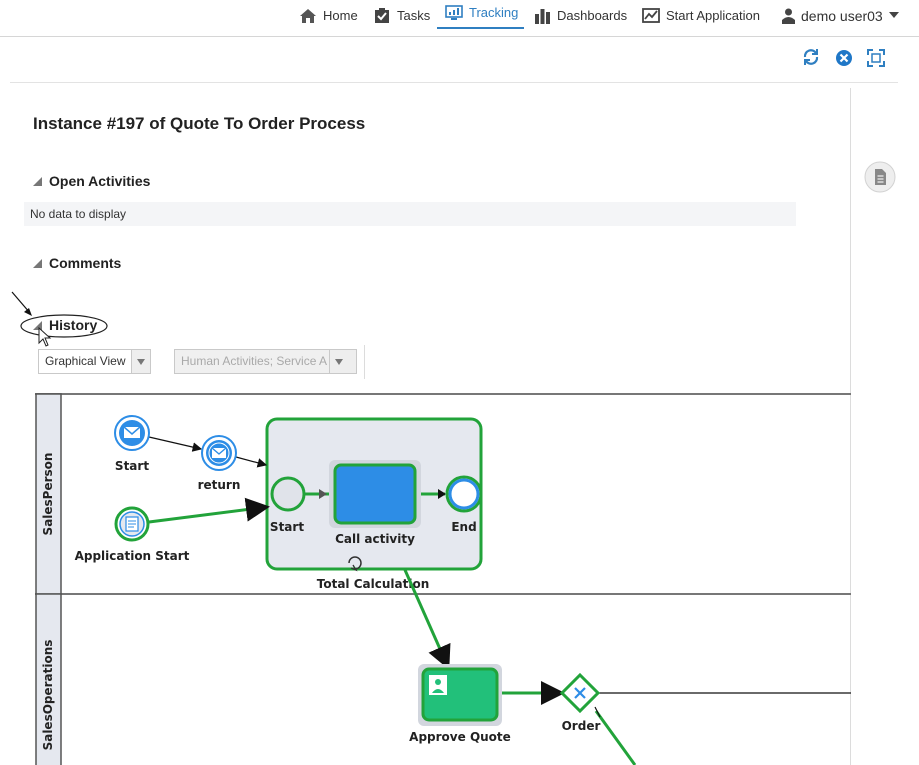 The width and height of the screenshot is (919, 765). I want to click on order-gateway, so click(580, 693).